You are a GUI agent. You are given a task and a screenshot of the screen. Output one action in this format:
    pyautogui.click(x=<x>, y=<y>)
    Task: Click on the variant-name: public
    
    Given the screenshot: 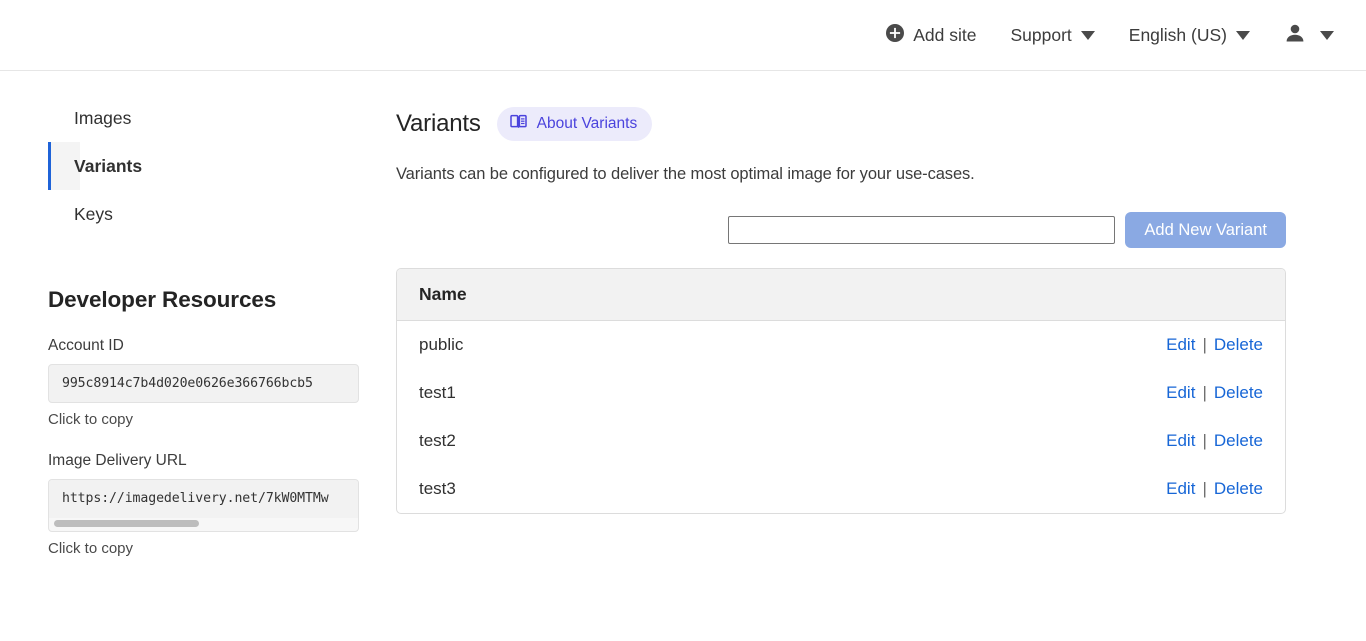 What is the action you would take?
    pyautogui.click(x=441, y=344)
    